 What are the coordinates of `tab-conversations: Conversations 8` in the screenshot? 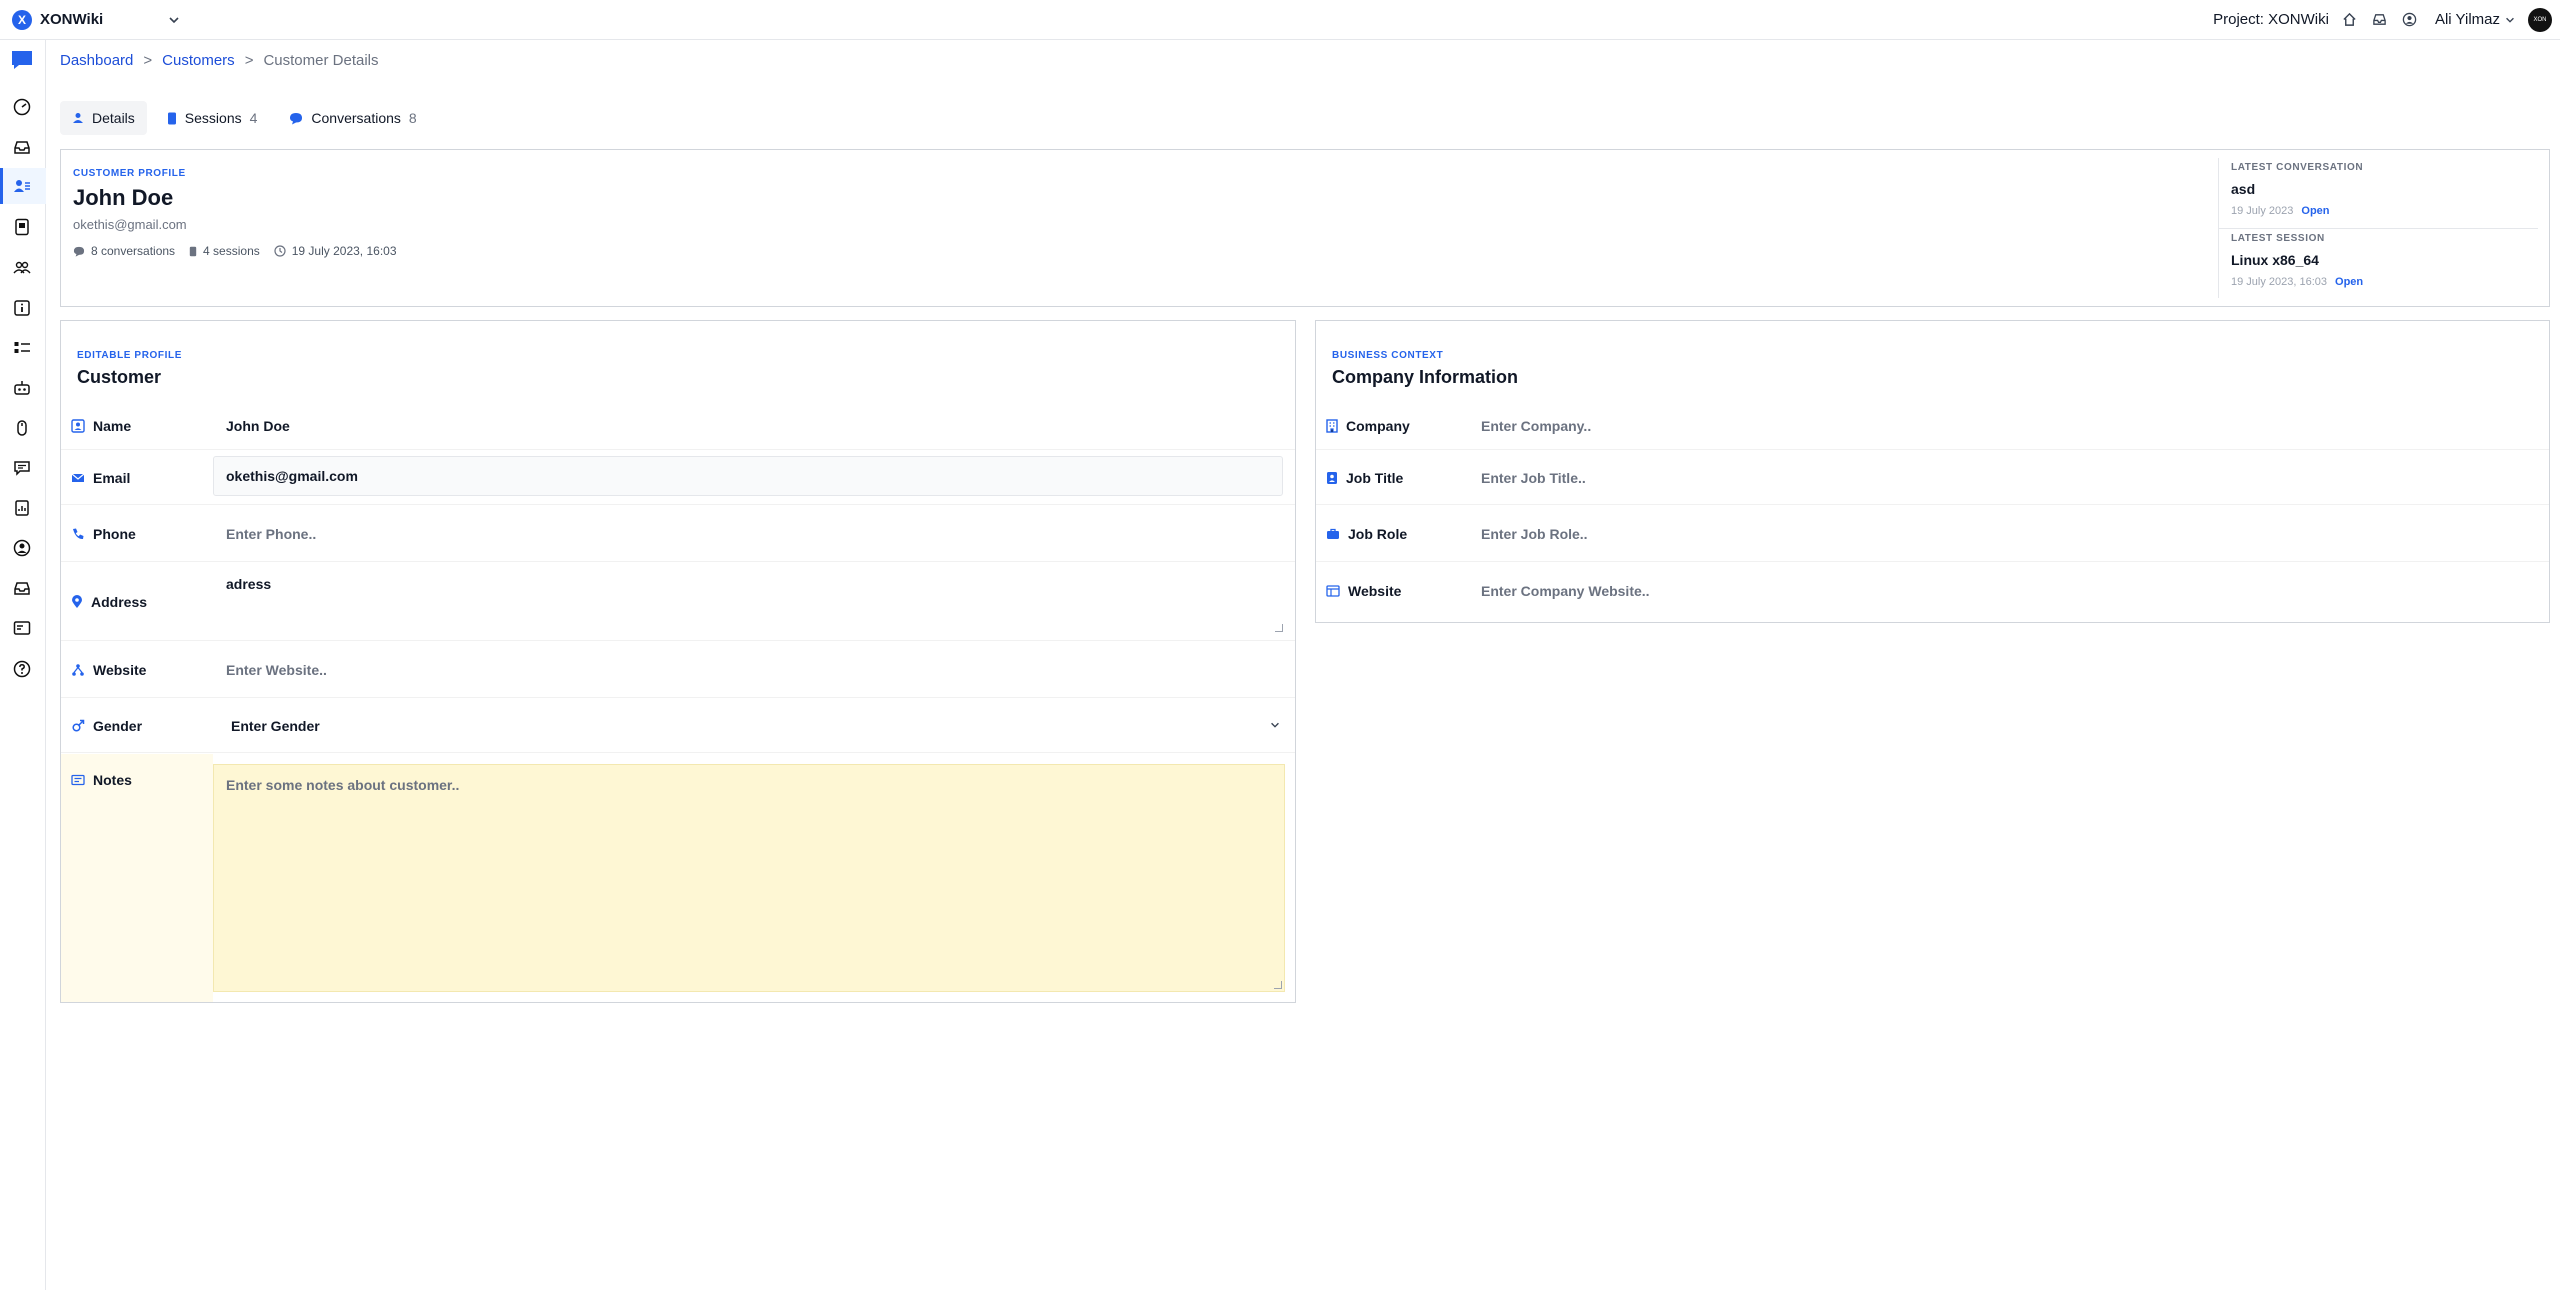 It's located at (352, 118).